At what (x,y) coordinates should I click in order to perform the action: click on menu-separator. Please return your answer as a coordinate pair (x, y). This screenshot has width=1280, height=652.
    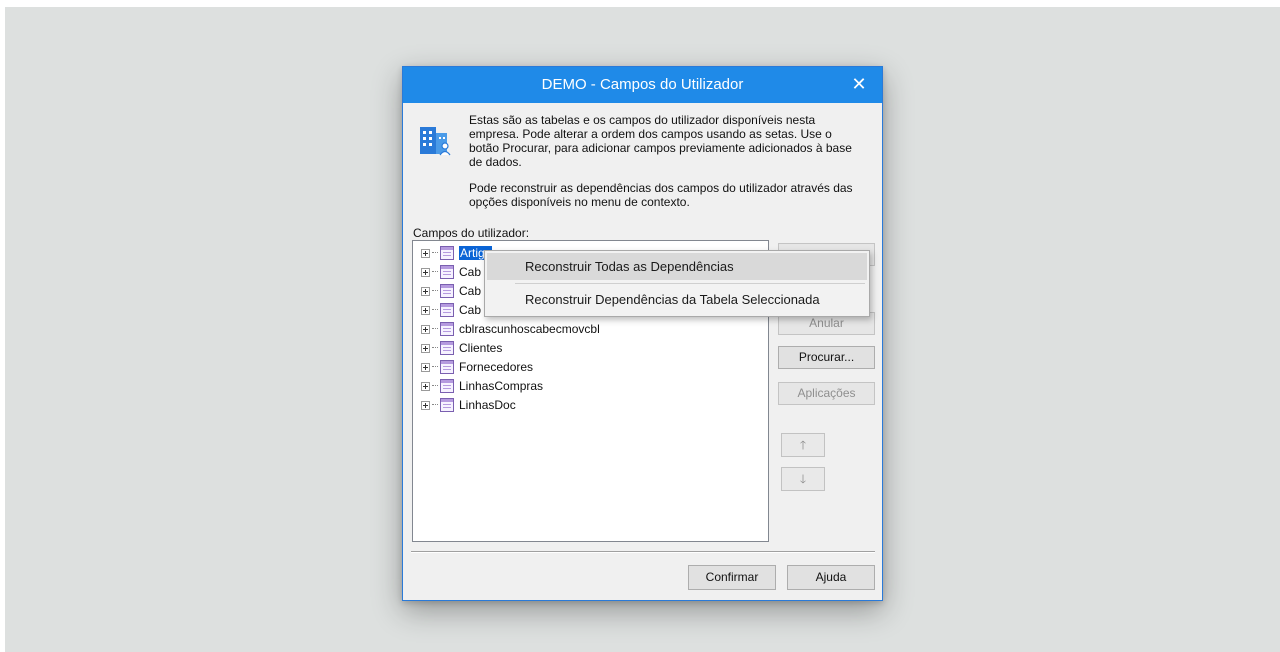
    Looking at the image, I should click on (690, 283).